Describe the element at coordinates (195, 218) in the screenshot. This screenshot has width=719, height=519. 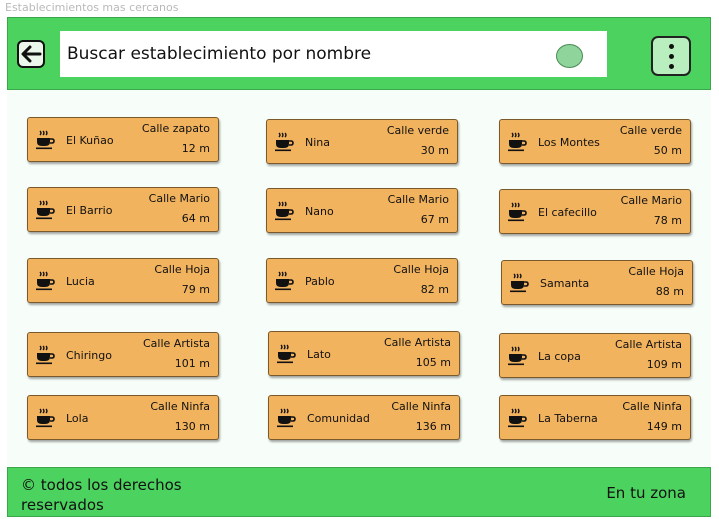
I see `establishment-distance: 64 m` at that location.